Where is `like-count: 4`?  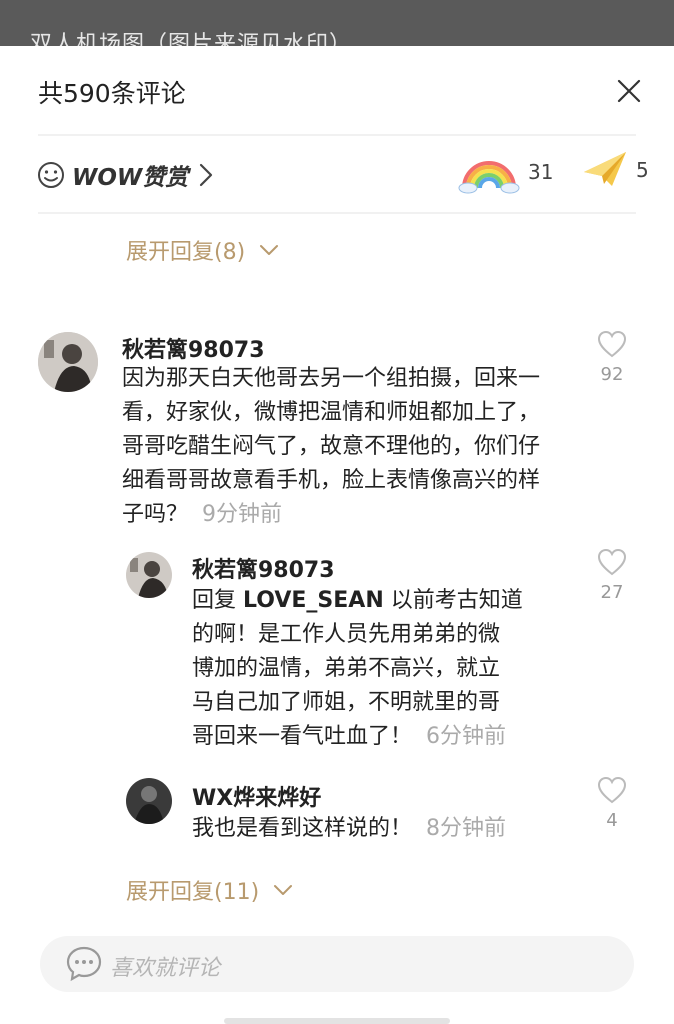 like-count: 4 is located at coordinates (612, 820).